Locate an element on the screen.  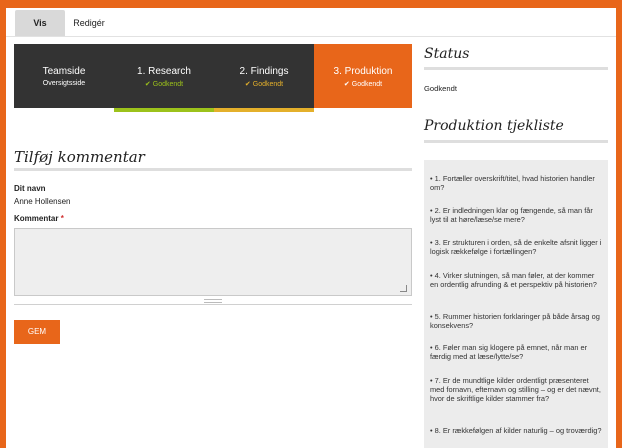
step-findings: 2. Findings ✔ Godkendt is located at coordinates (264, 78).